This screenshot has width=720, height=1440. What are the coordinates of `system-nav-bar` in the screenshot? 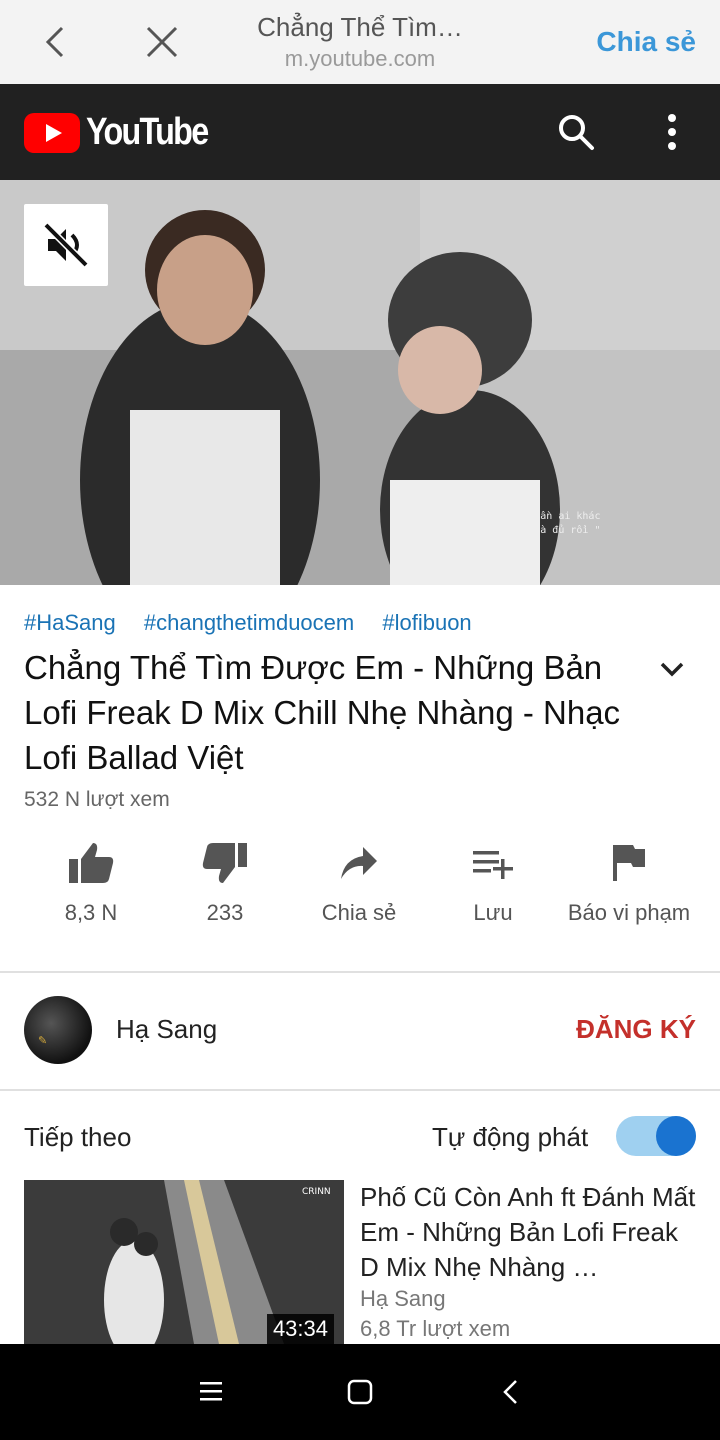 It's located at (360, 1392).